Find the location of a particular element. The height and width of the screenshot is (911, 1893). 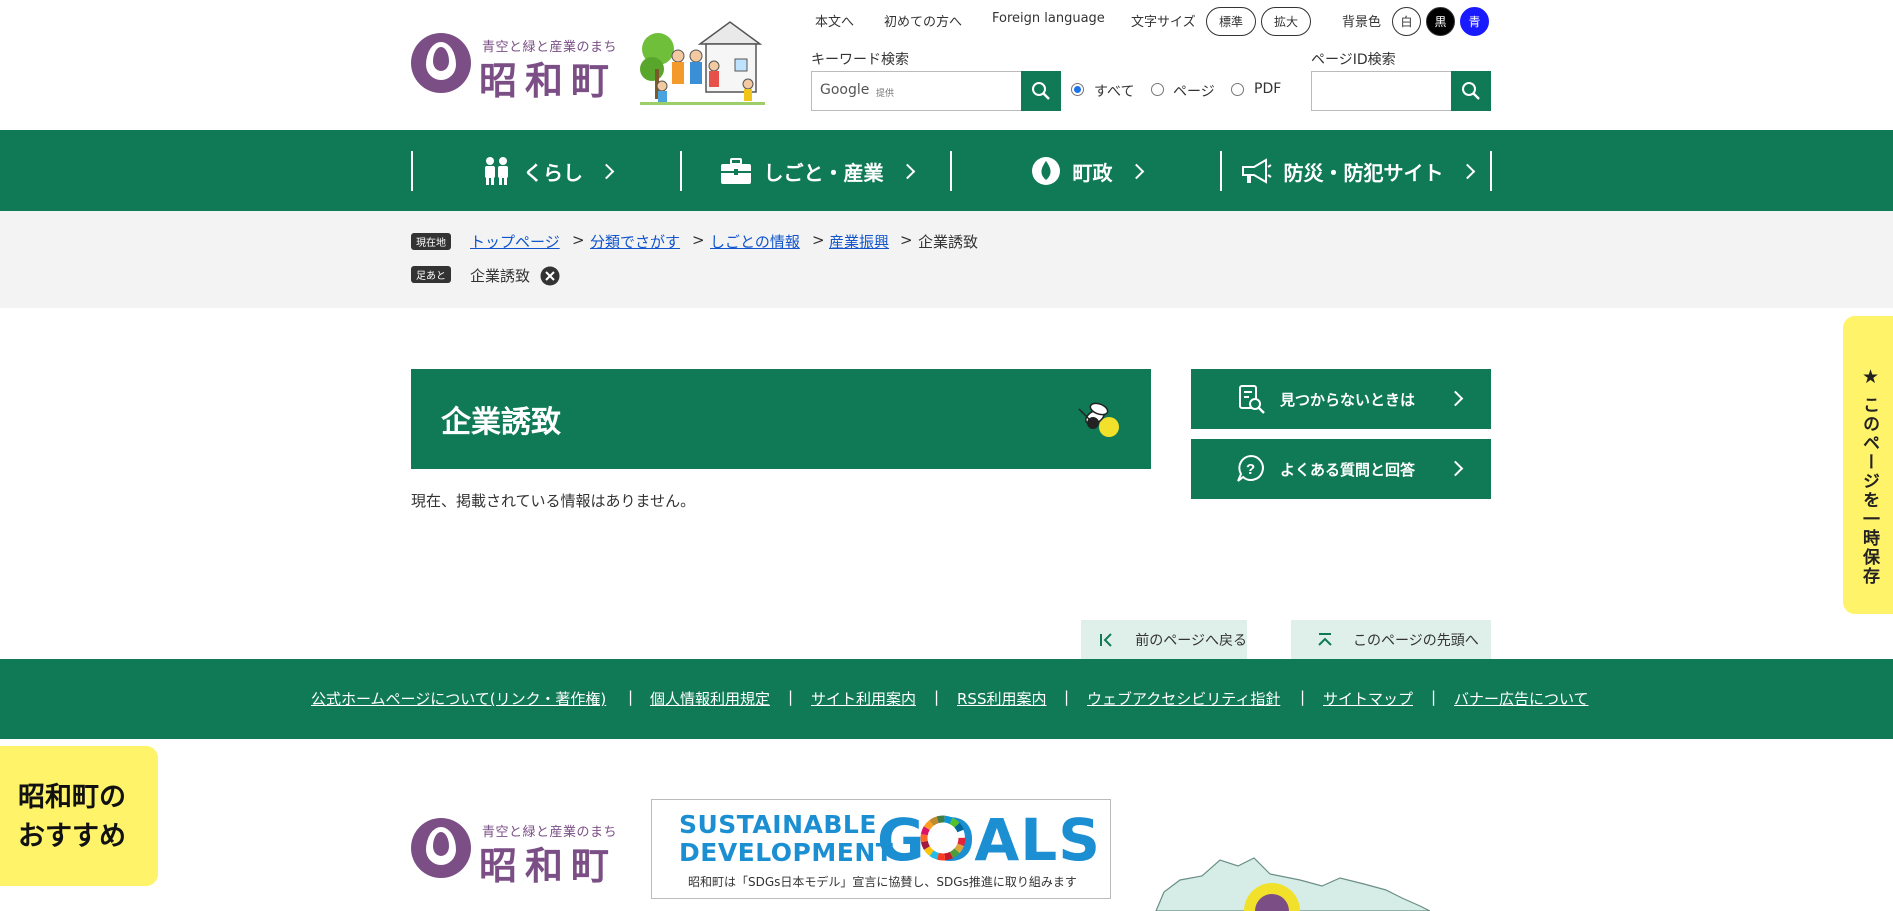

bg-white-button: 白 is located at coordinates (1406, 21).